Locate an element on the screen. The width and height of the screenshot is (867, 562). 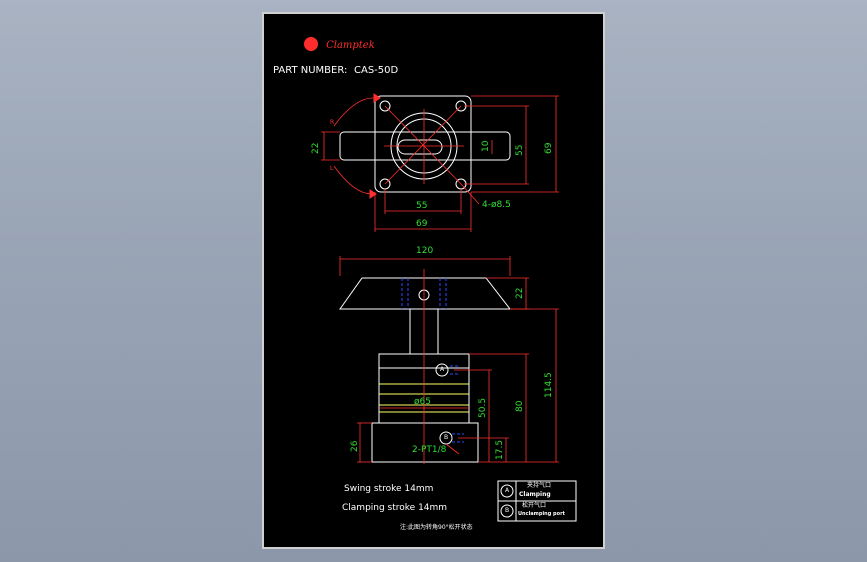
dim-diameter: ø65 is located at coordinates (422, 402).